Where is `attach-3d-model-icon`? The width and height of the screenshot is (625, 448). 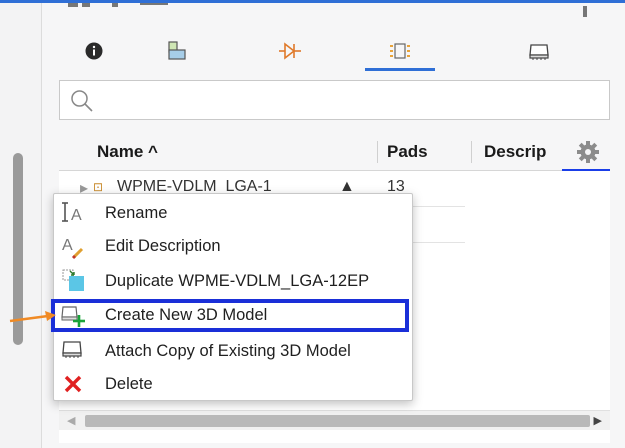 attach-3d-model-icon is located at coordinates (72, 349).